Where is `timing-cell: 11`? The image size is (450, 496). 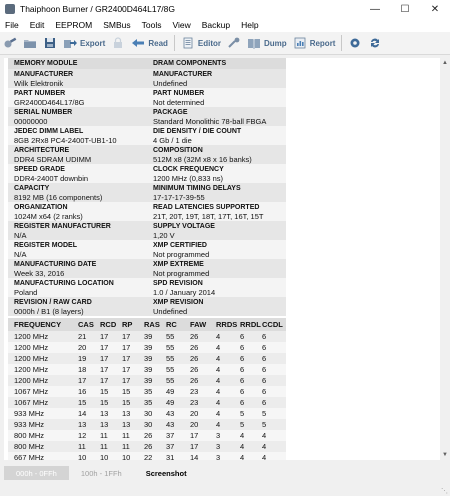 timing-cell: 11 is located at coordinates (126, 435).